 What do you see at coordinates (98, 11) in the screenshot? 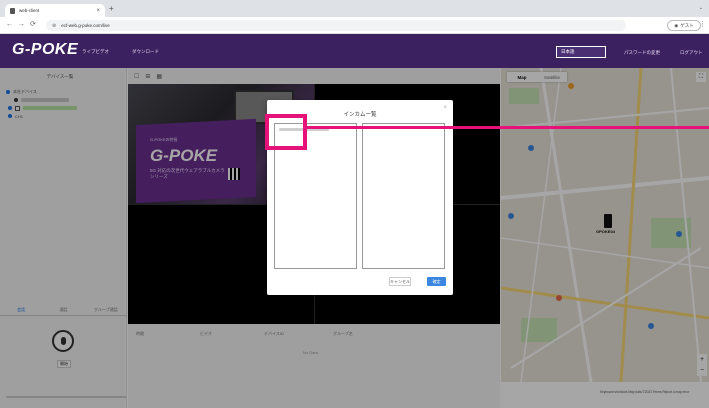
I see `close-tab-icon: ×` at bounding box center [98, 11].